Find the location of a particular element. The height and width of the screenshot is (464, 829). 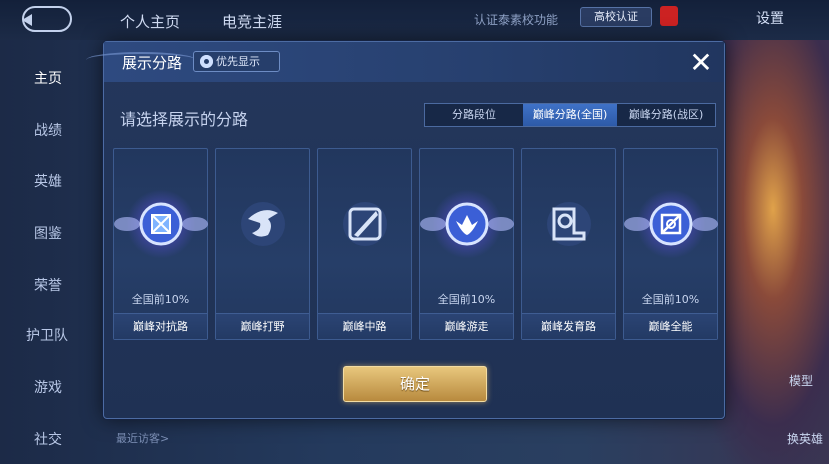

change-hero-button: 换英雄 is located at coordinates (805, 438).